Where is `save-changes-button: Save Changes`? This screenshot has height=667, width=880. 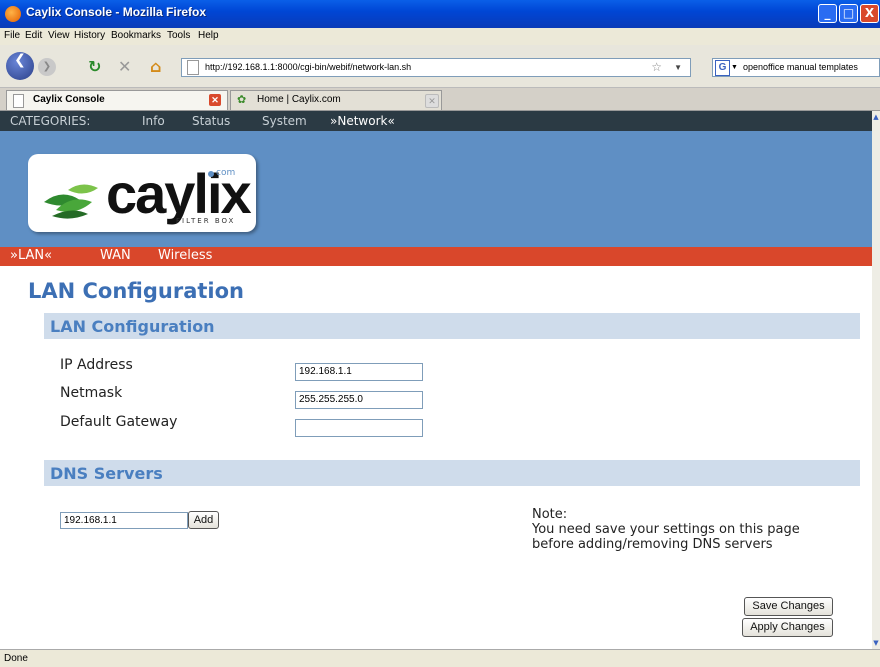
save-changes-button: Save Changes is located at coordinates (788, 606).